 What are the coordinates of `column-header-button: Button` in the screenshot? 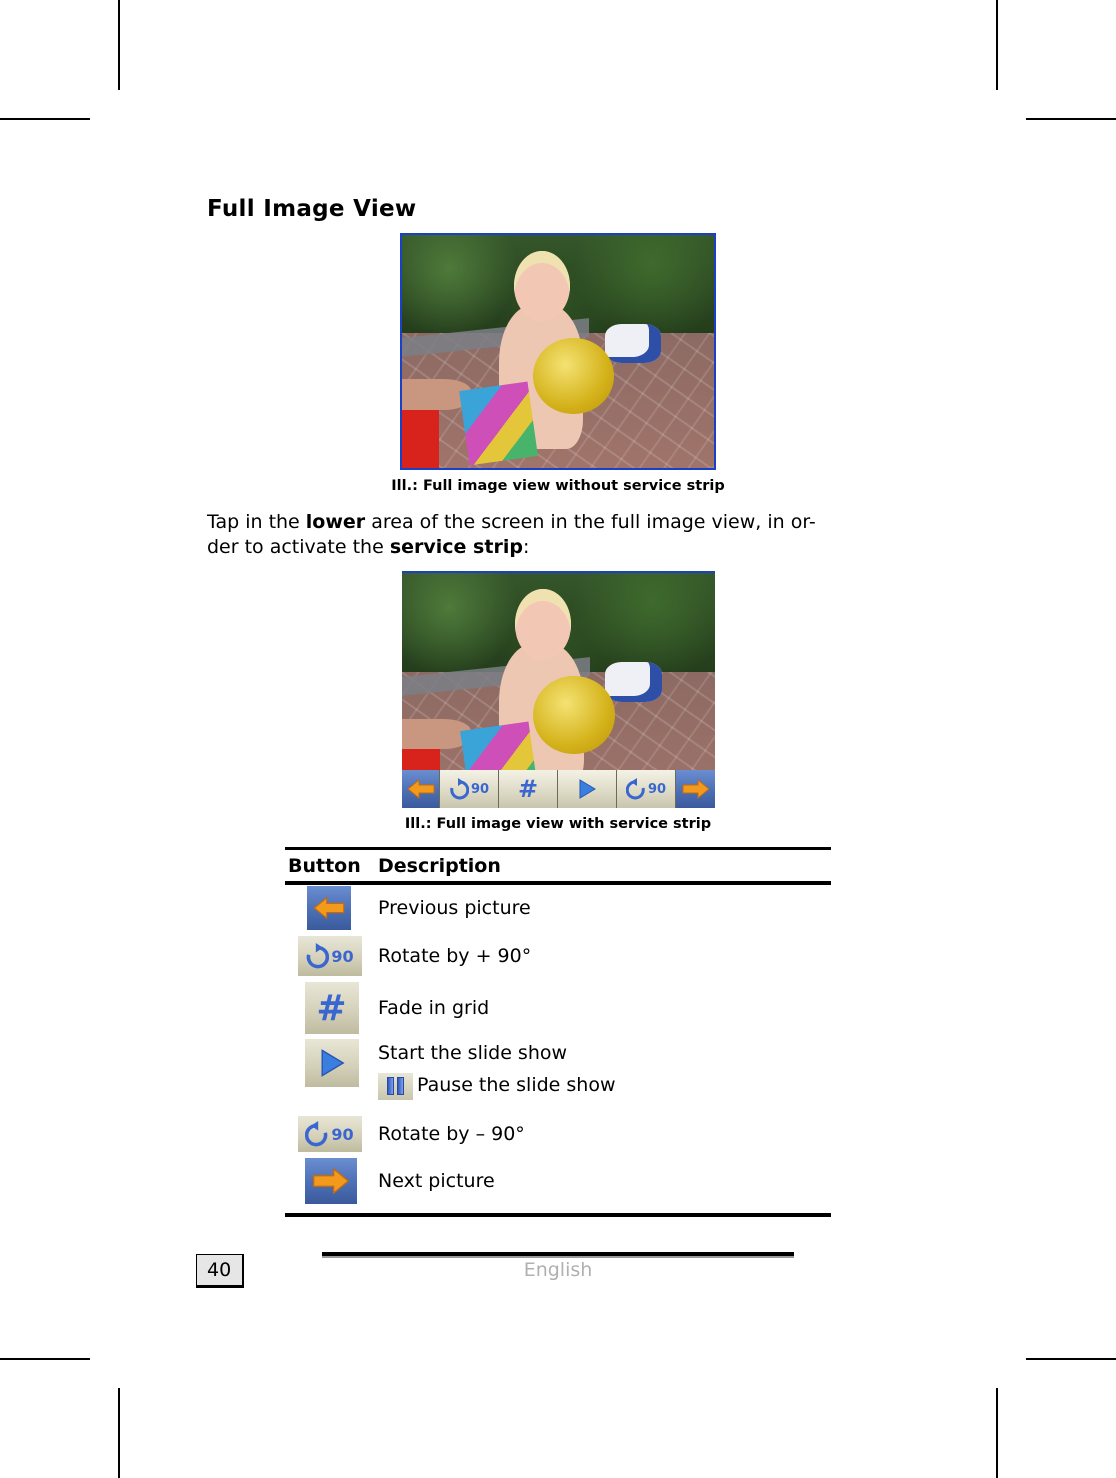 It's located at (324, 865).